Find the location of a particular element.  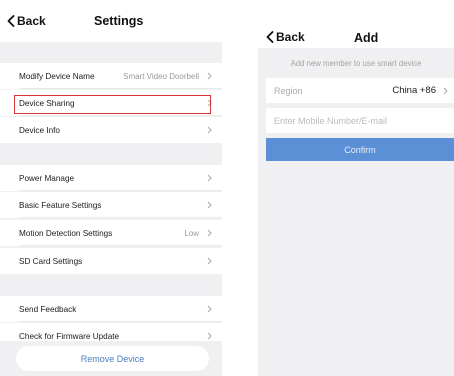

row-modify-device-name: Modify Device Name Smart Video Doorbell is located at coordinates (111, 76).